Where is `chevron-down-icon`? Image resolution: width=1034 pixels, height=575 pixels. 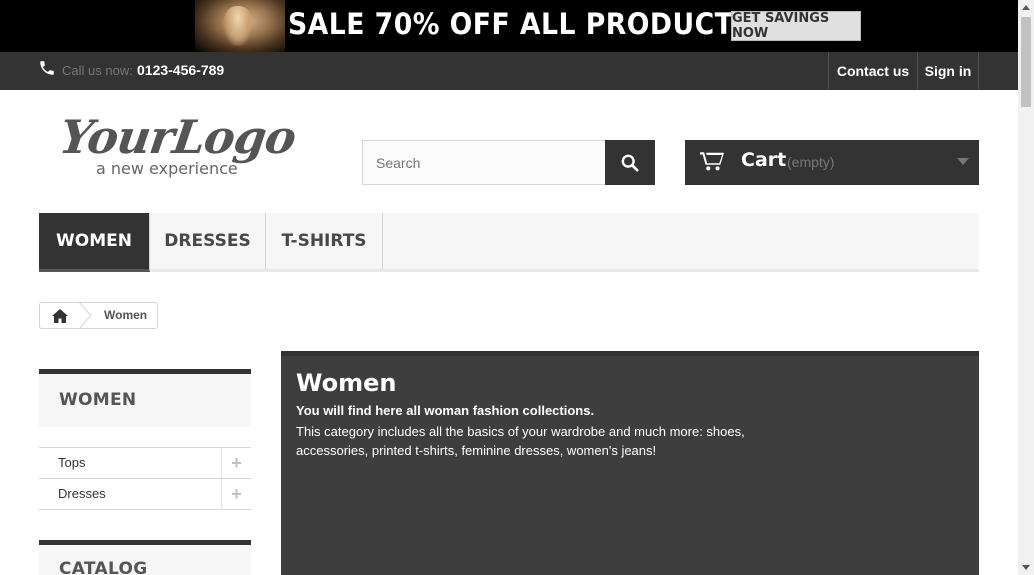 chevron-down-icon is located at coordinates (963, 161).